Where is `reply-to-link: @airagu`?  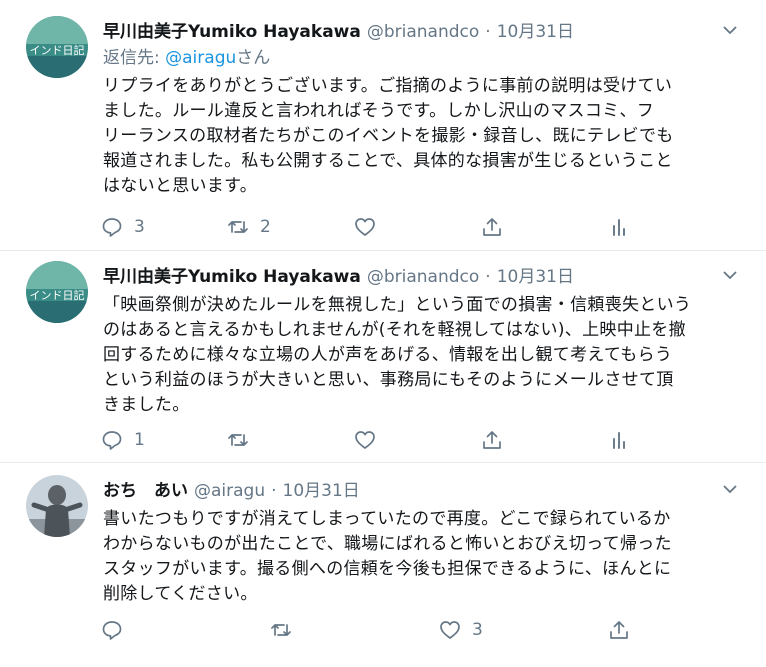
reply-to-link: @airagu is located at coordinates (200, 58).